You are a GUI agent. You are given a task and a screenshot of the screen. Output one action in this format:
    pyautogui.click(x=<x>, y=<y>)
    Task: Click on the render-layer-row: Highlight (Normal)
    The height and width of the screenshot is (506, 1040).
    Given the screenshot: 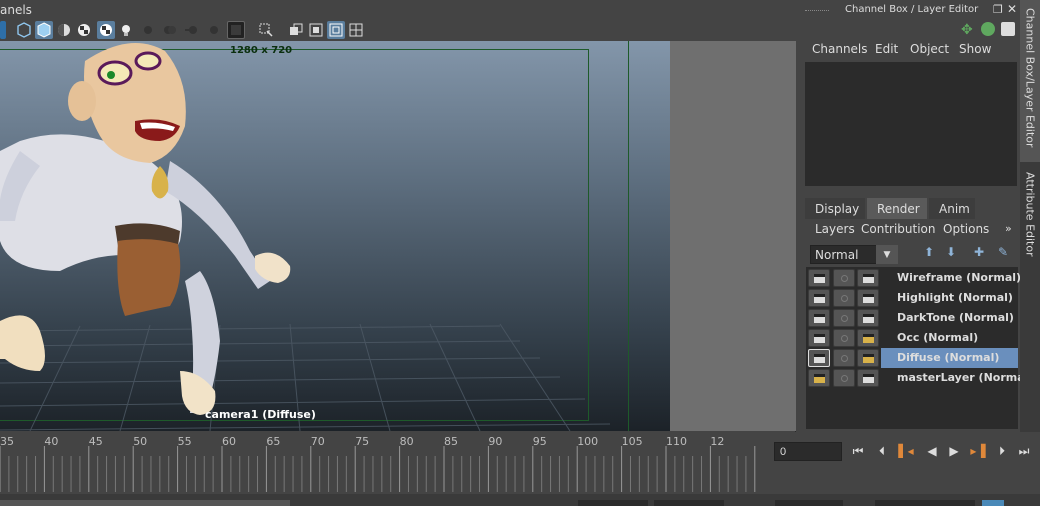 What is the action you would take?
    pyautogui.click(x=912, y=298)
    